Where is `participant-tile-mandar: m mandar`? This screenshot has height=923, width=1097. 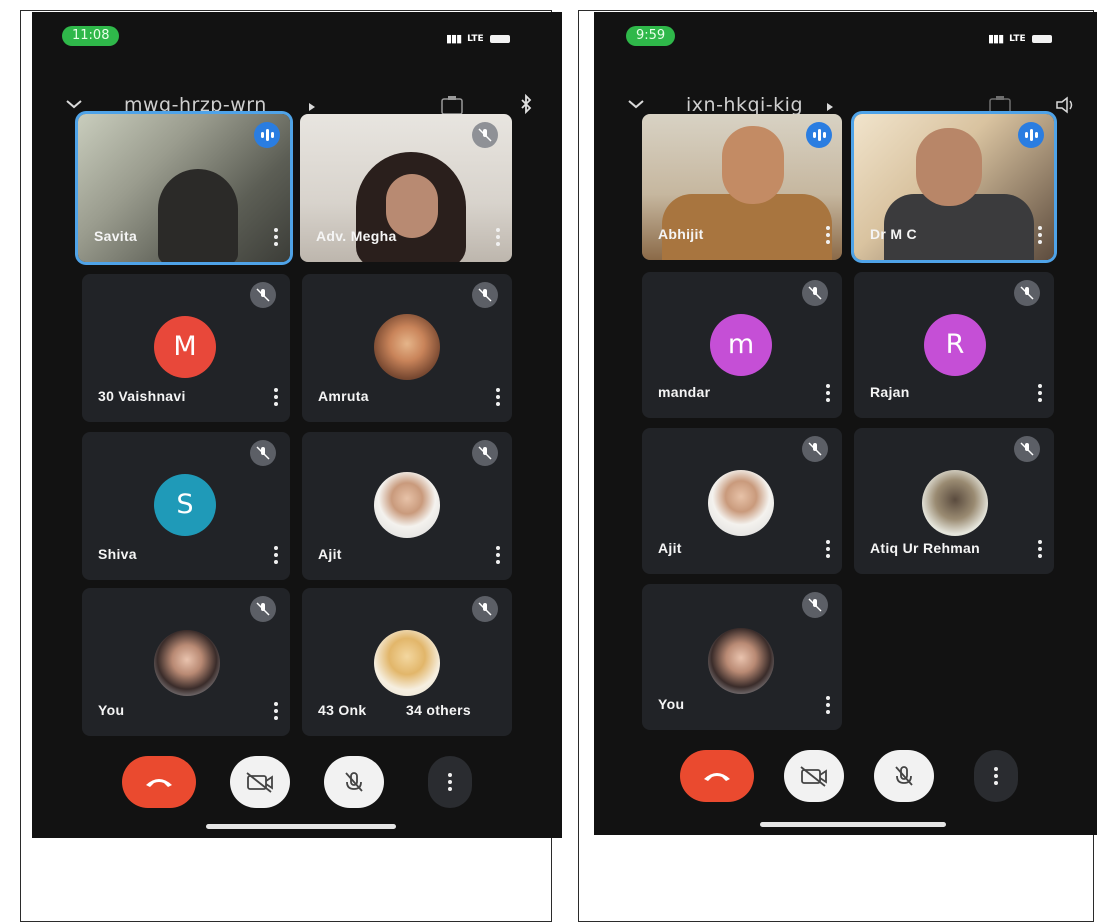
participant-tile-mandar: m mandar is located at coordinates (742, 345).